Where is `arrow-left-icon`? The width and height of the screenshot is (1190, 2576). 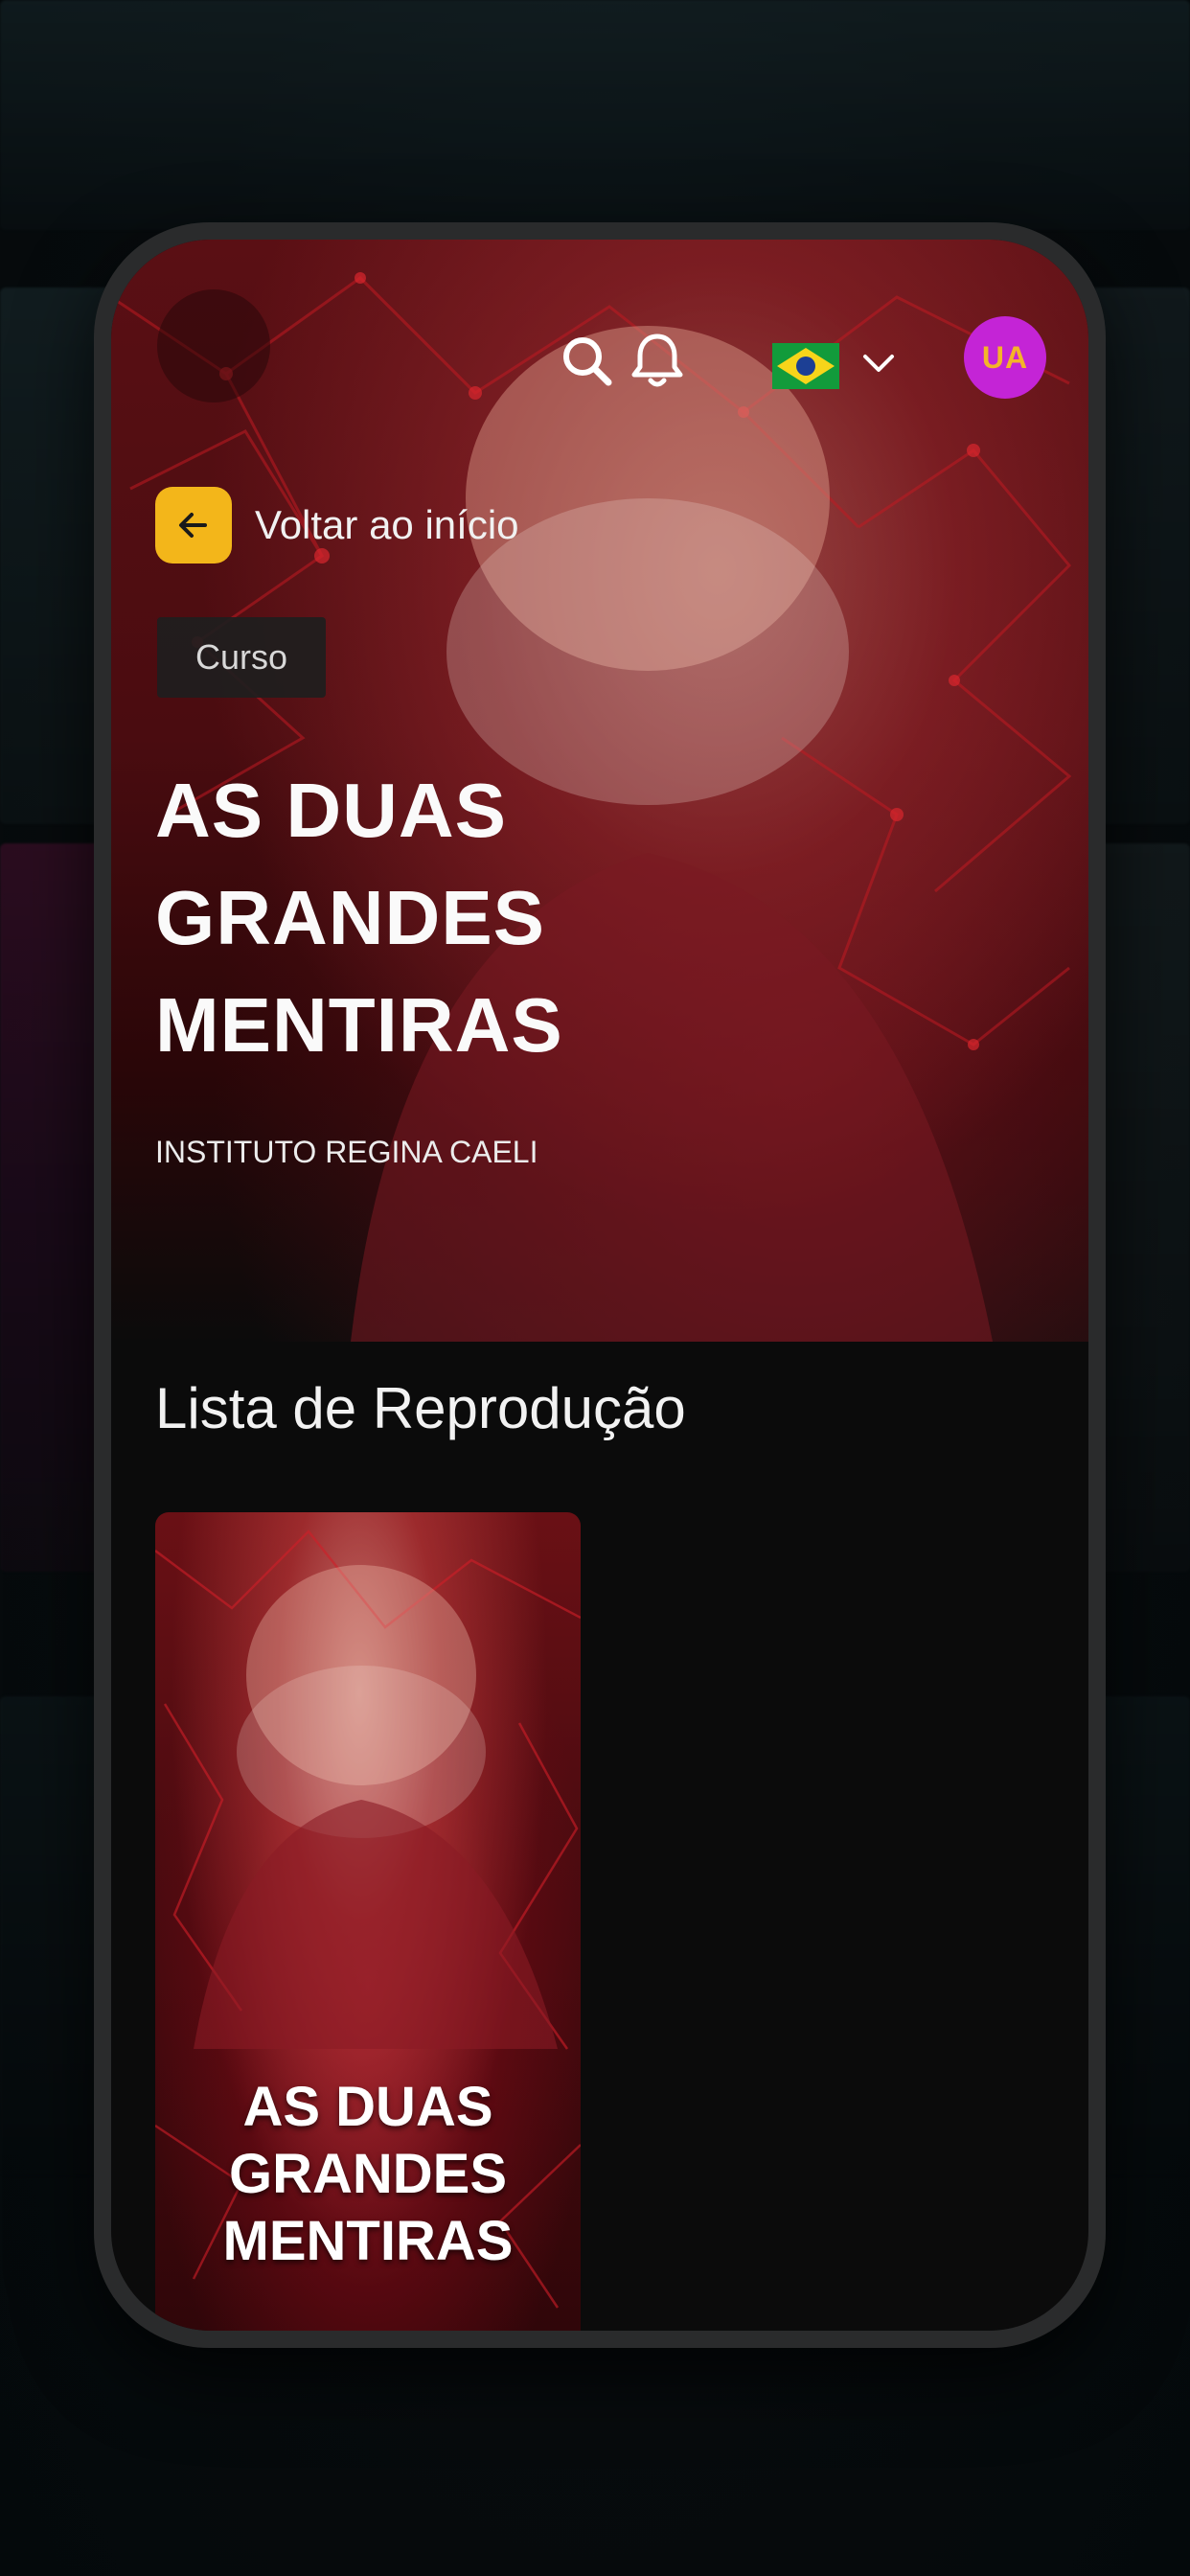 arrow-left-icon is located at coordinates (193, 525).